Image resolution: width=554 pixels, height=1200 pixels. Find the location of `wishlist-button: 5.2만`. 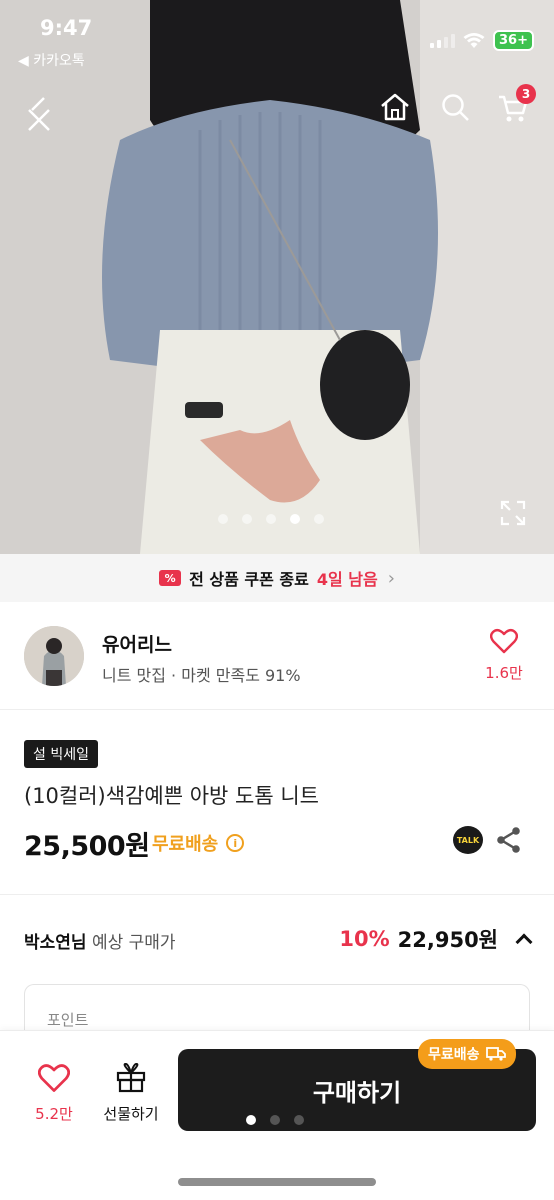

wishlist-button: 5.2만 is located at coordinates (54, 1093).